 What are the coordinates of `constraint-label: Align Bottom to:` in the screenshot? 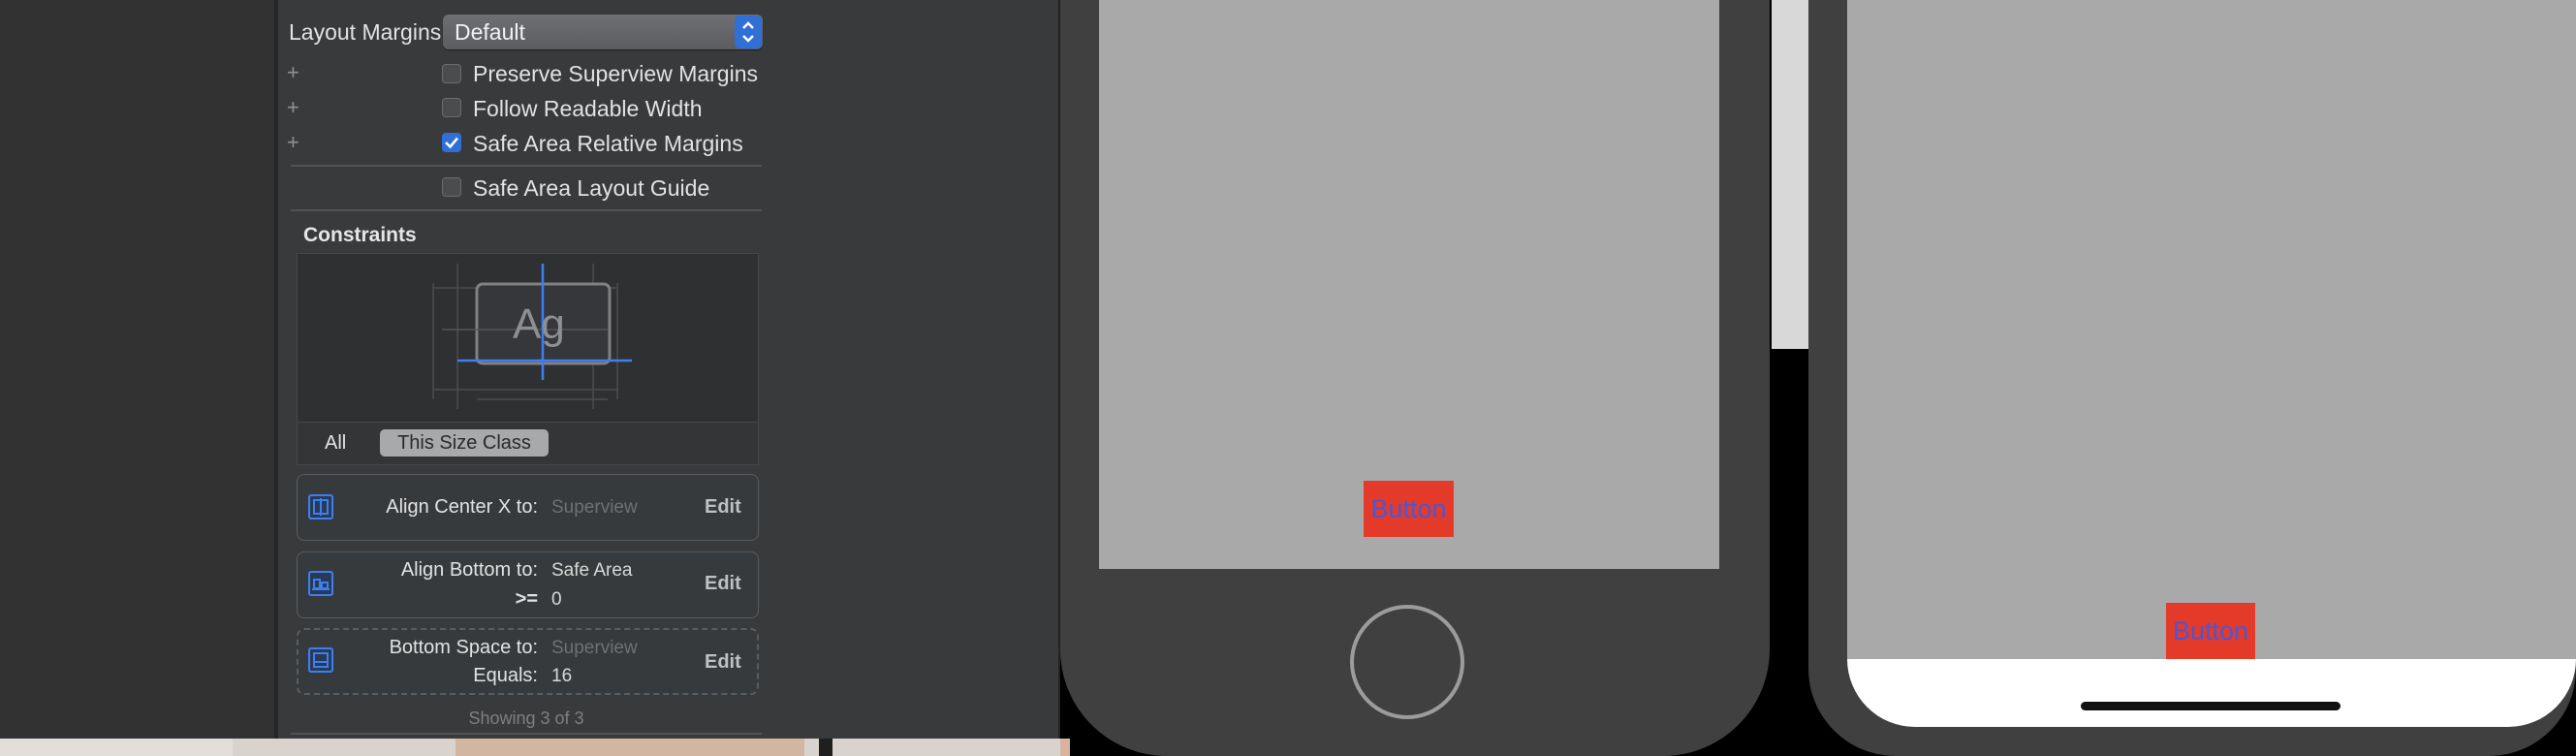 It's located at (469, 570).